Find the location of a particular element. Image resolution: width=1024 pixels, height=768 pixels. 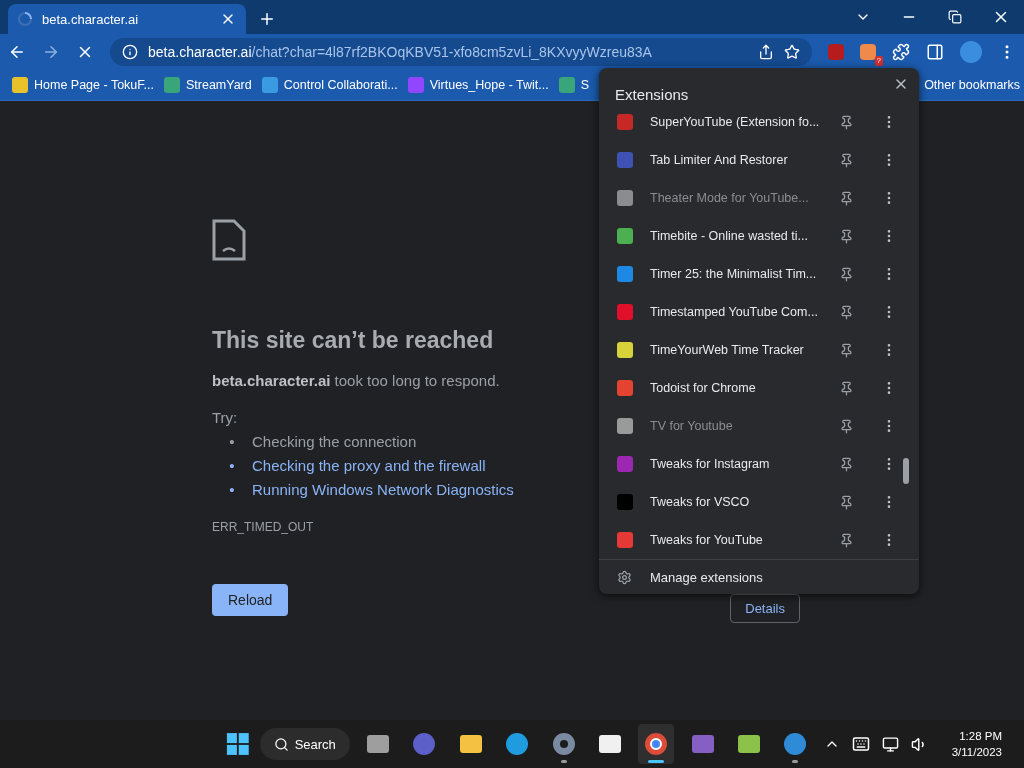

browser-tab: beta.character.ai is located at coordinates (127, 19).